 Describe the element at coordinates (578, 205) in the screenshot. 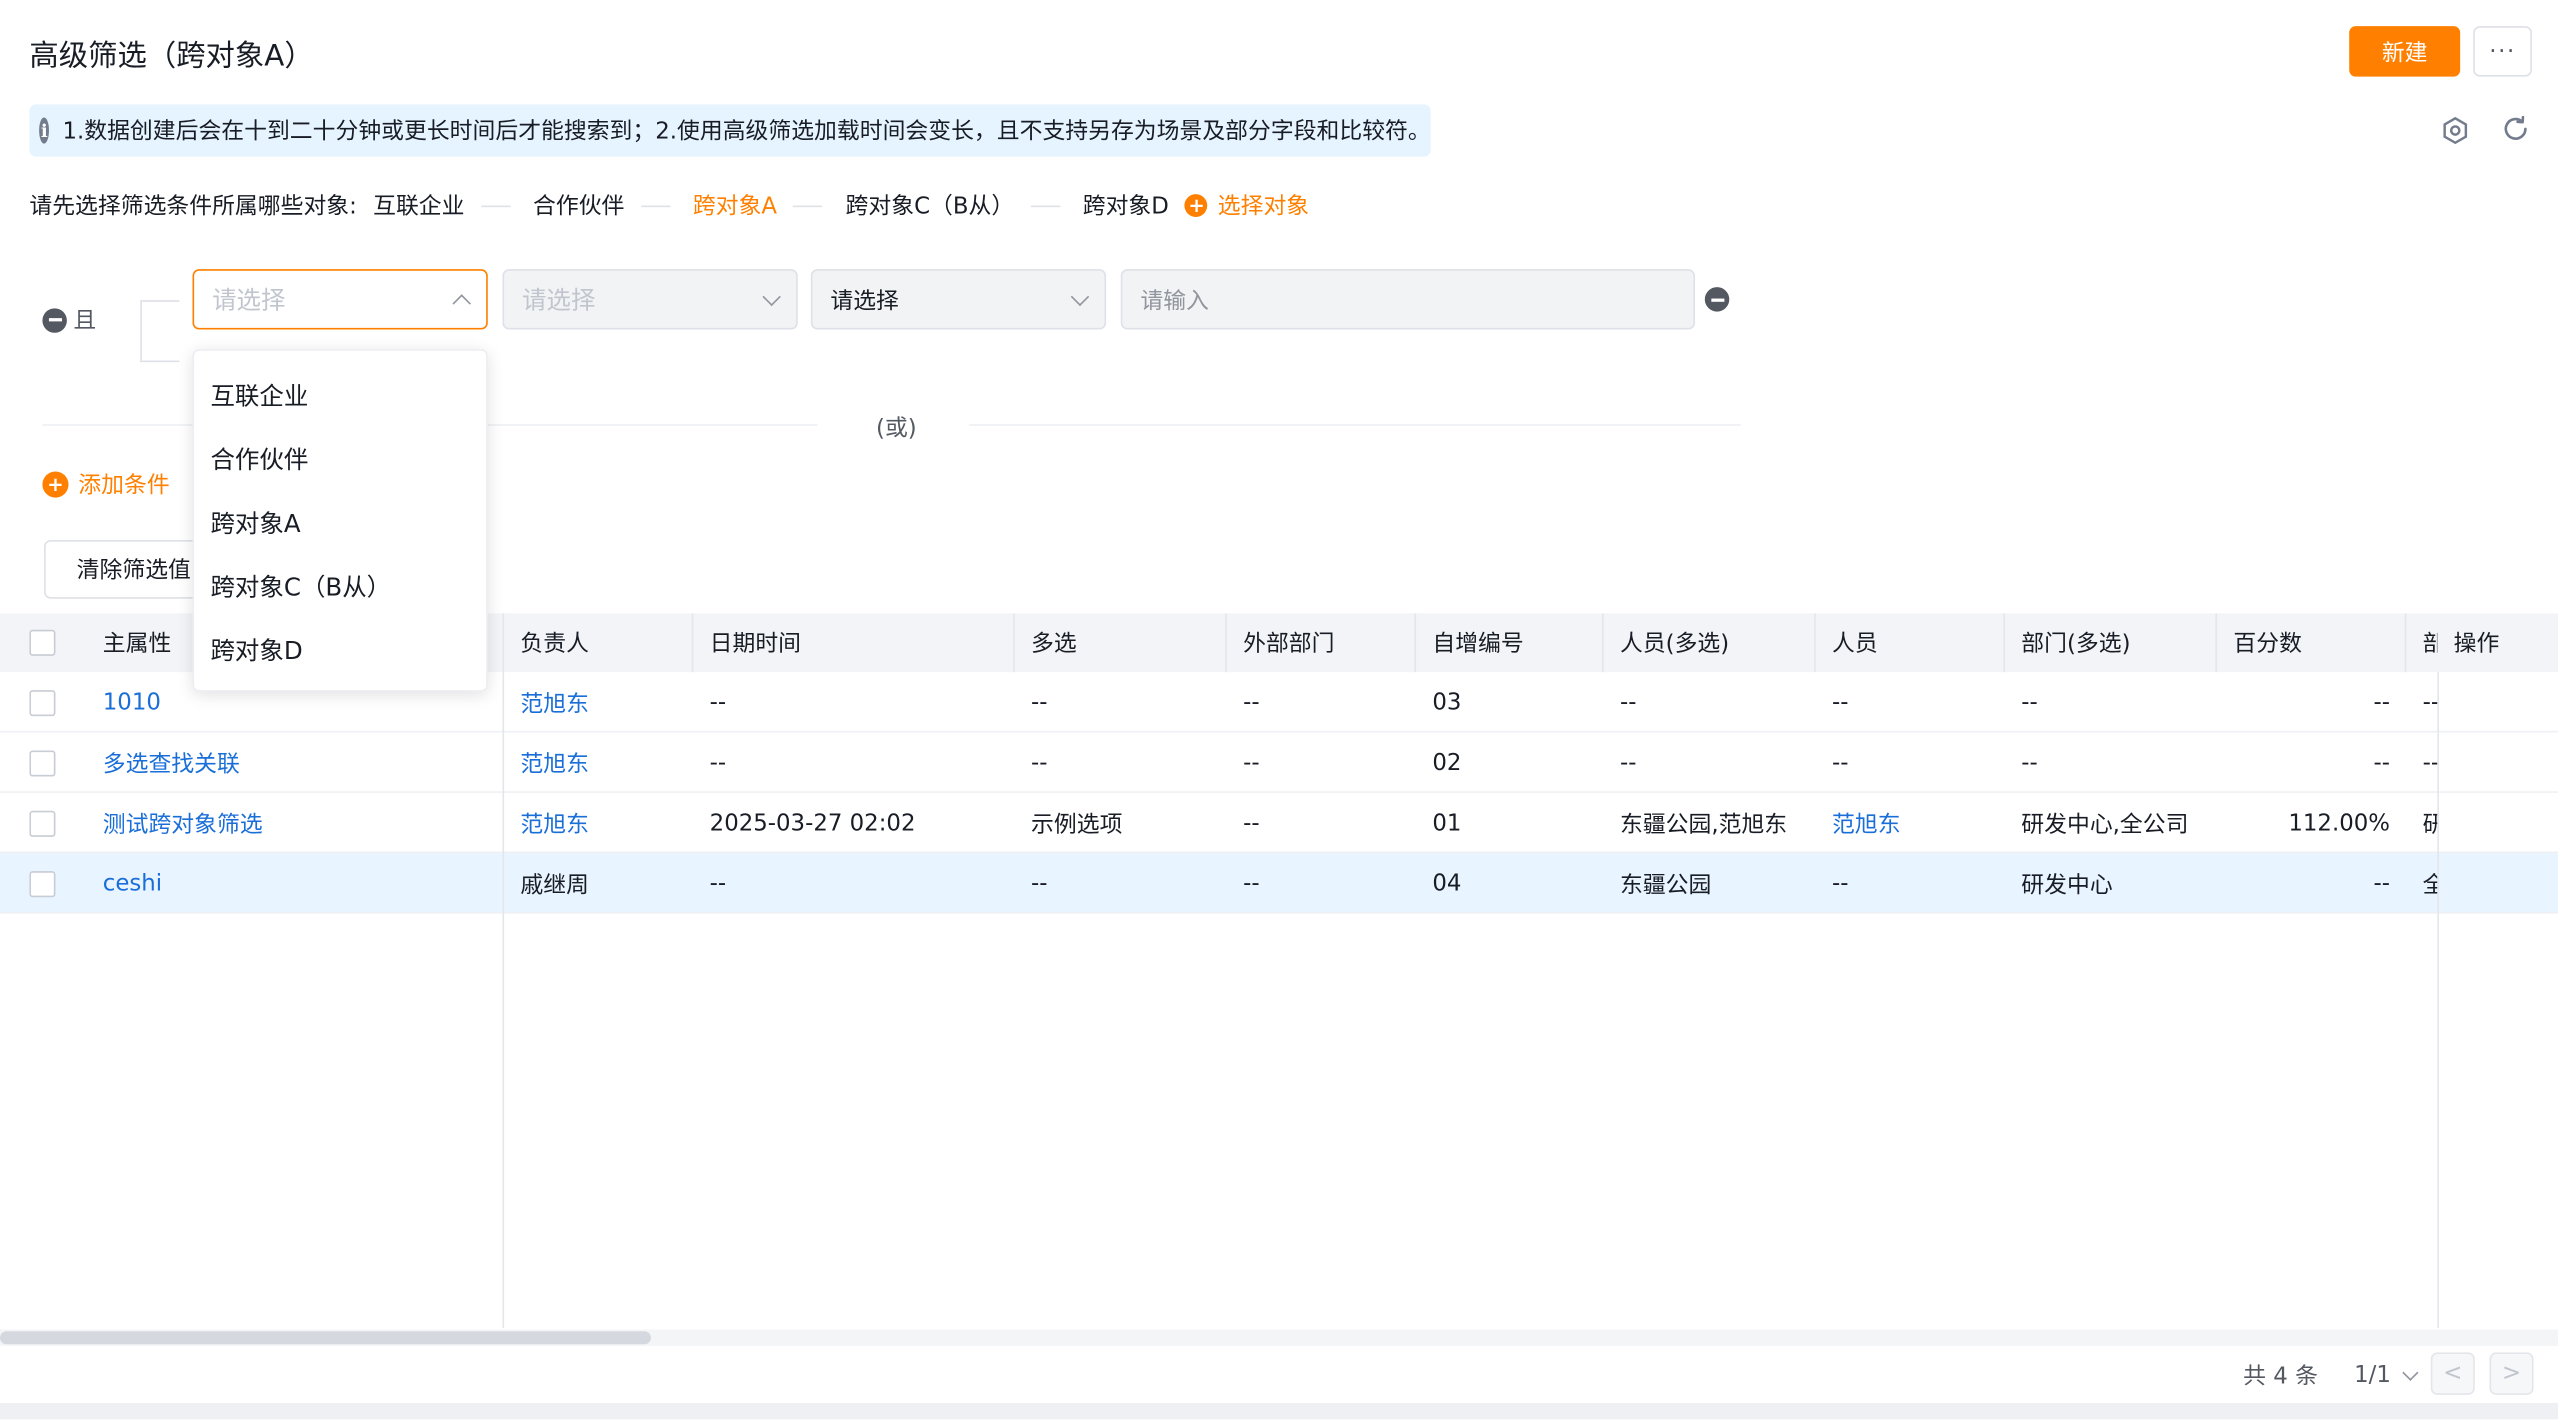

I see `object-item: 合作伙伴` at that location.